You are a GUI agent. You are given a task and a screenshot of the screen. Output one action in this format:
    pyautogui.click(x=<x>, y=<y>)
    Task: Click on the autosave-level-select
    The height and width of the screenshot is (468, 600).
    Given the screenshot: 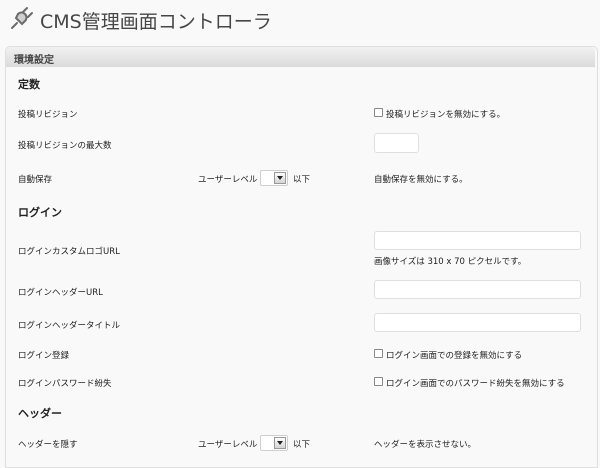 What is the action you would take?
    pyautogui.click(x=274, y=178)
    